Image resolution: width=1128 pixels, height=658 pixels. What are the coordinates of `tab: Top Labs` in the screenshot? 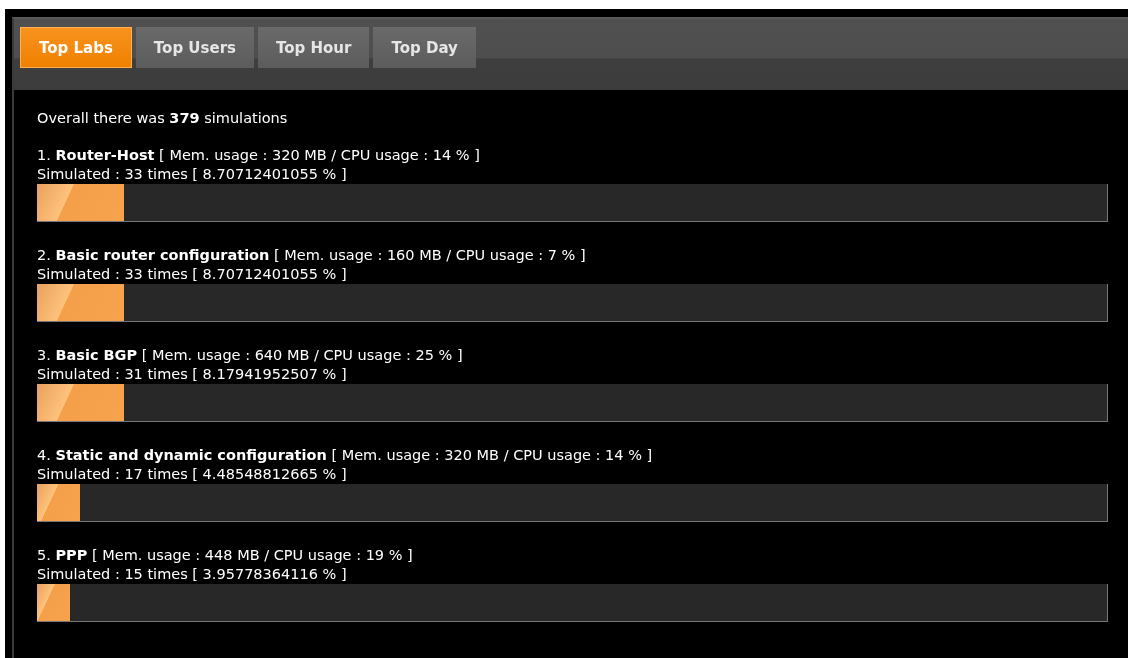 It's located at (76, 47).